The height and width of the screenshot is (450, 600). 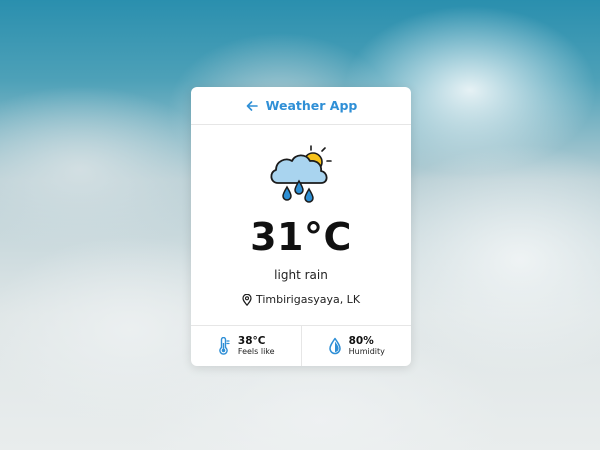 I want to click on app-title: Weather App, so click(x=311, y=105).